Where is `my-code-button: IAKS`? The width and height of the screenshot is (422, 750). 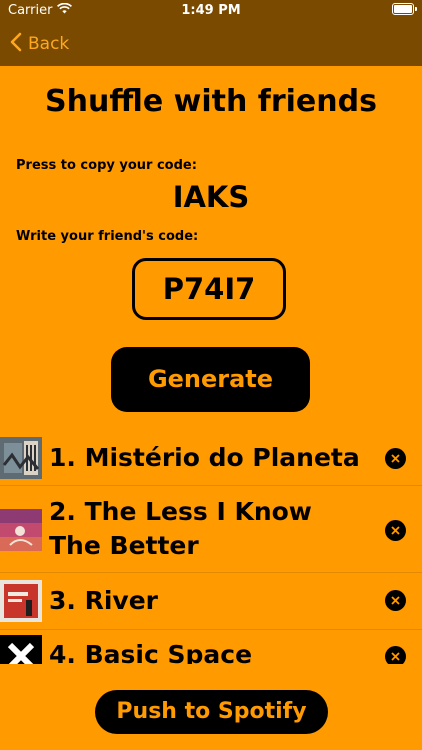 my-code-button: IAKS is located at coordinates (211, 197).